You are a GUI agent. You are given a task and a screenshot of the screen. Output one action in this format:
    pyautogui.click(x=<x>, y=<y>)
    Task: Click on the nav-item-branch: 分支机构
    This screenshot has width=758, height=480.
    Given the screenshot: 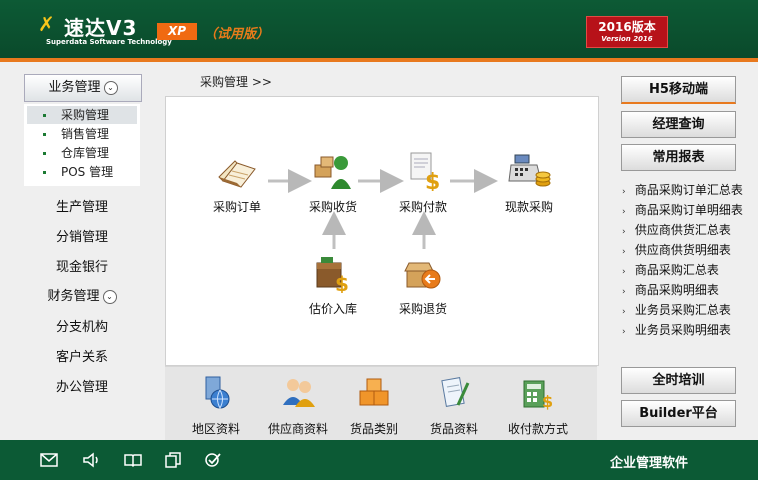 What is the action you would take?
    pyautogui.click(x=82, y=328)
    